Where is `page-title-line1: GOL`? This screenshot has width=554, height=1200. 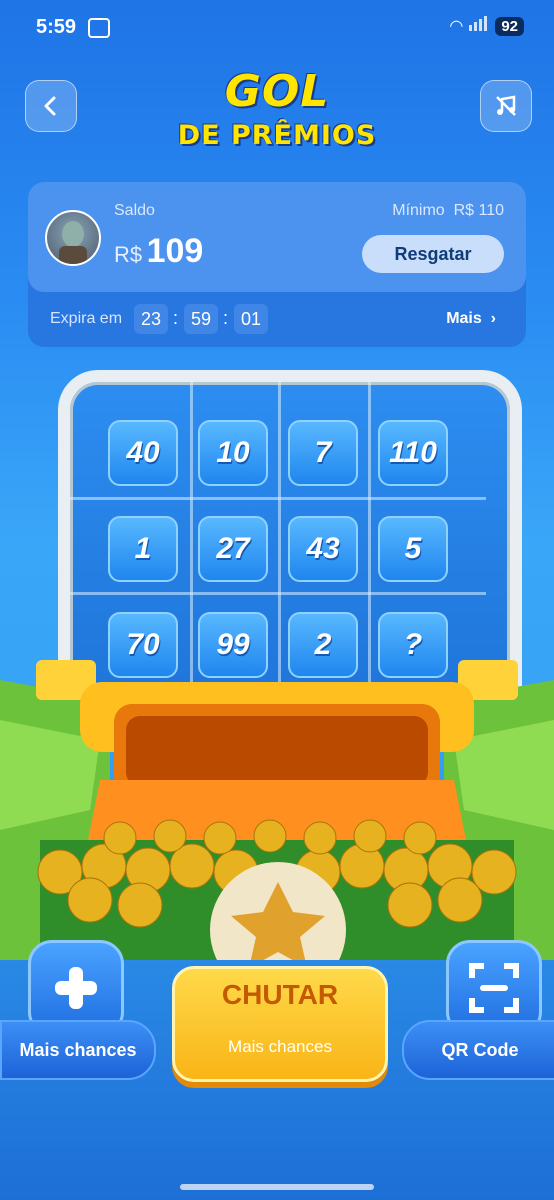 page-title-line1: GOL is located at coordinates (277, 91).